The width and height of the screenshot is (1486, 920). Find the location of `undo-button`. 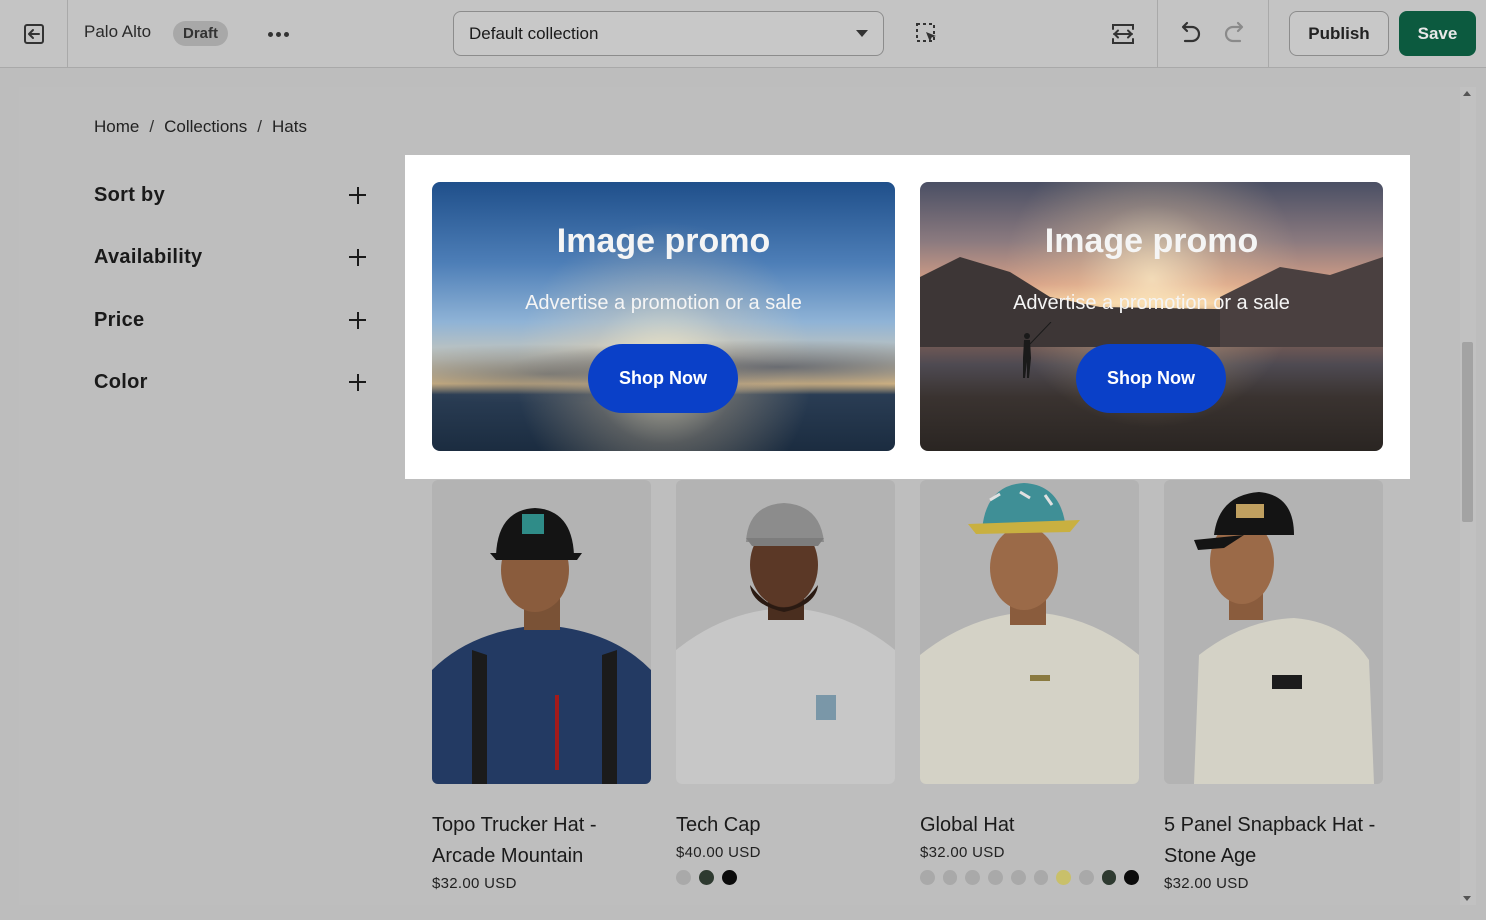

undo-button is located at coordinates (1190, 34).